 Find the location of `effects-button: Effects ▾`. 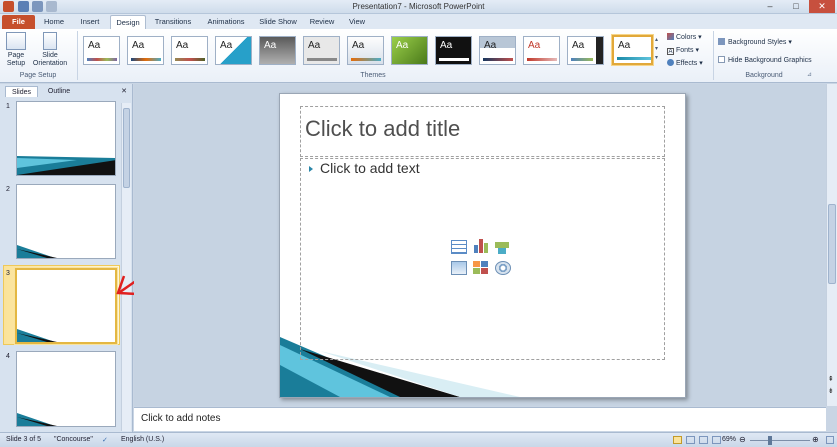

effects-button: Effects ▾ is located at coordinates (685, 63).